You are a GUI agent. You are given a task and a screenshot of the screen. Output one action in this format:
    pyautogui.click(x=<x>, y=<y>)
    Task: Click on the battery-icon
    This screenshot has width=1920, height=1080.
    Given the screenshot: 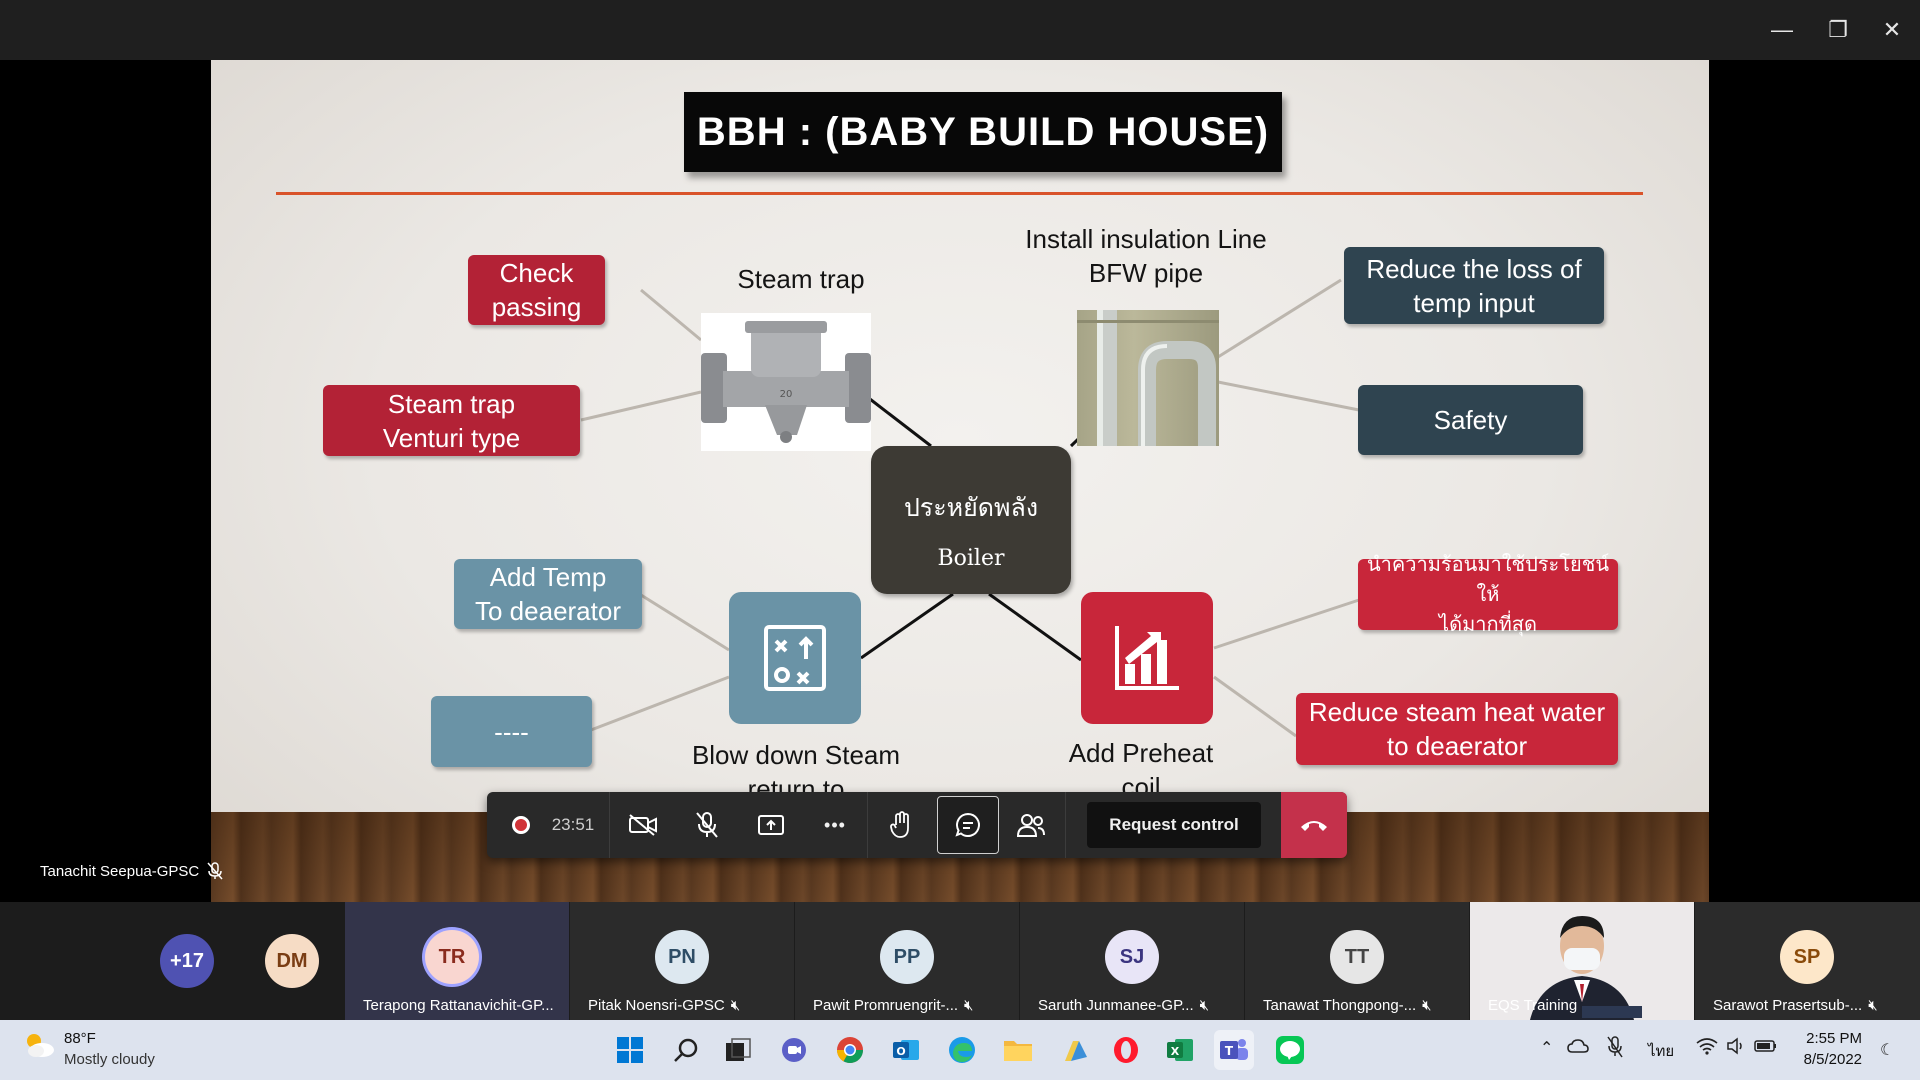 What is the action you would take?
    pyautogui.click(x=1766, y=1048)
    